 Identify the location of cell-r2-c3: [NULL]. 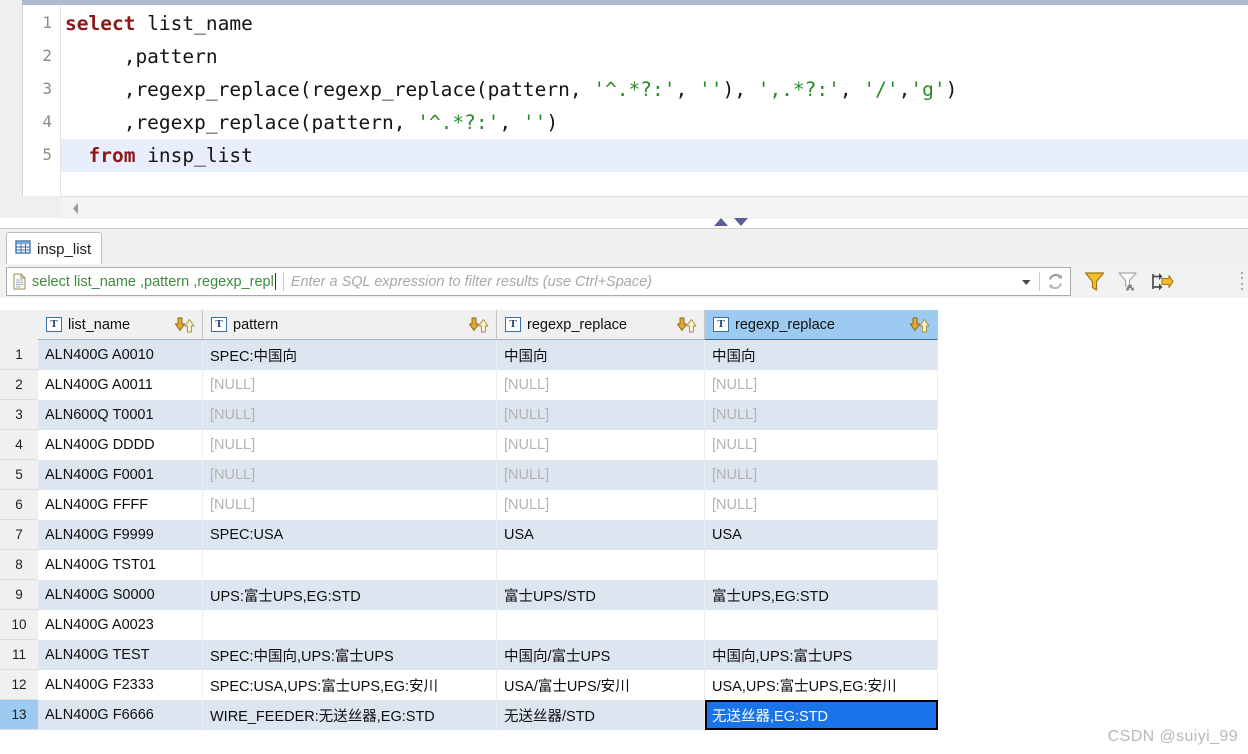
(601, 385).